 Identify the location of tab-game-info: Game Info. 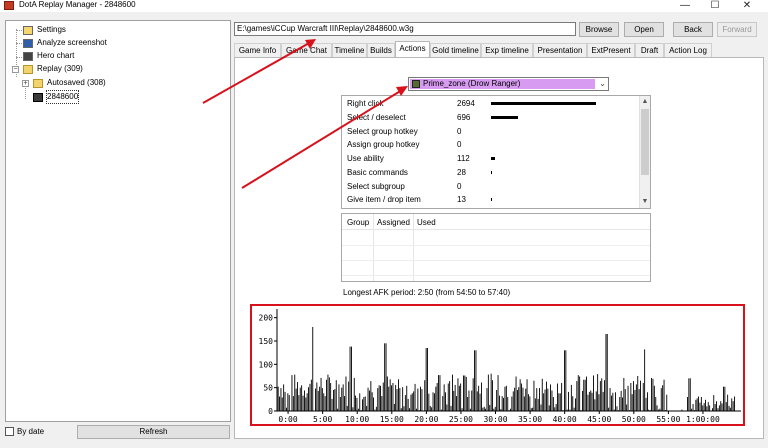
(257, 50).